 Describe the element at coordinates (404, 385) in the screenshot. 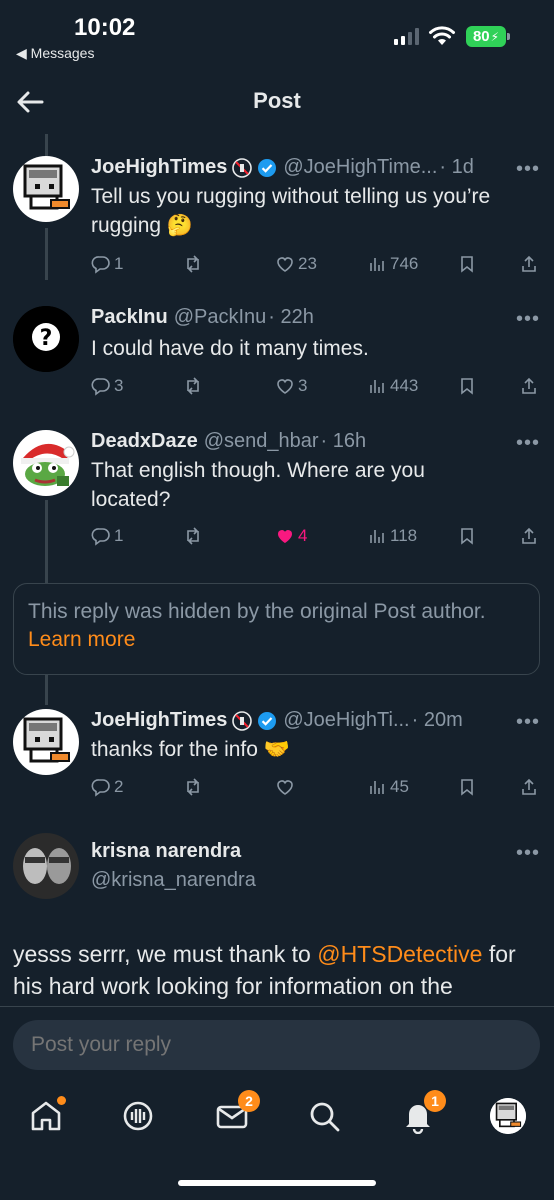

I see `view-count: 443` at that location.